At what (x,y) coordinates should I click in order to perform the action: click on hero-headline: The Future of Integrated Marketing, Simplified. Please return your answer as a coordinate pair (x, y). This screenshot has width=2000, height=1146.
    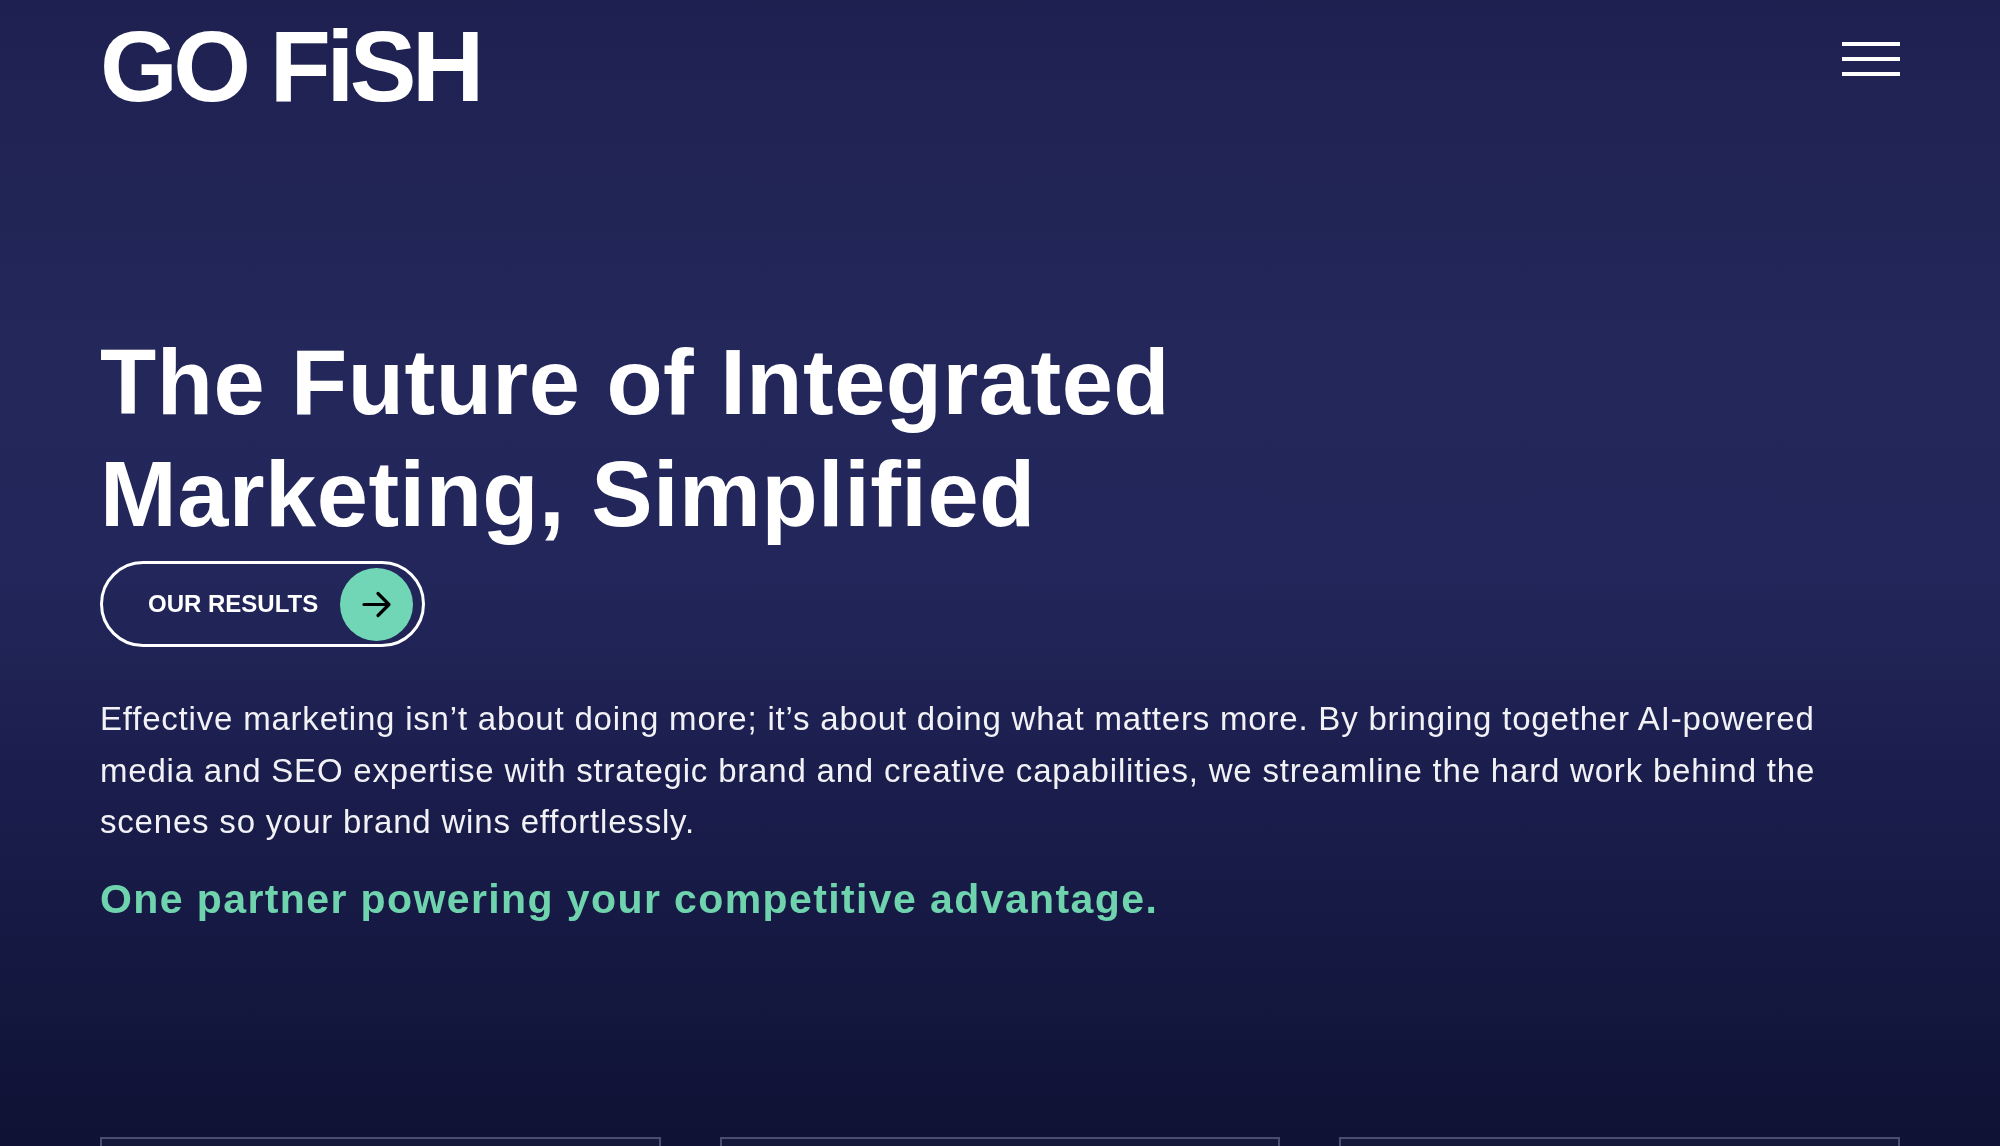
    Looking at the image, I should click on (635, 438).